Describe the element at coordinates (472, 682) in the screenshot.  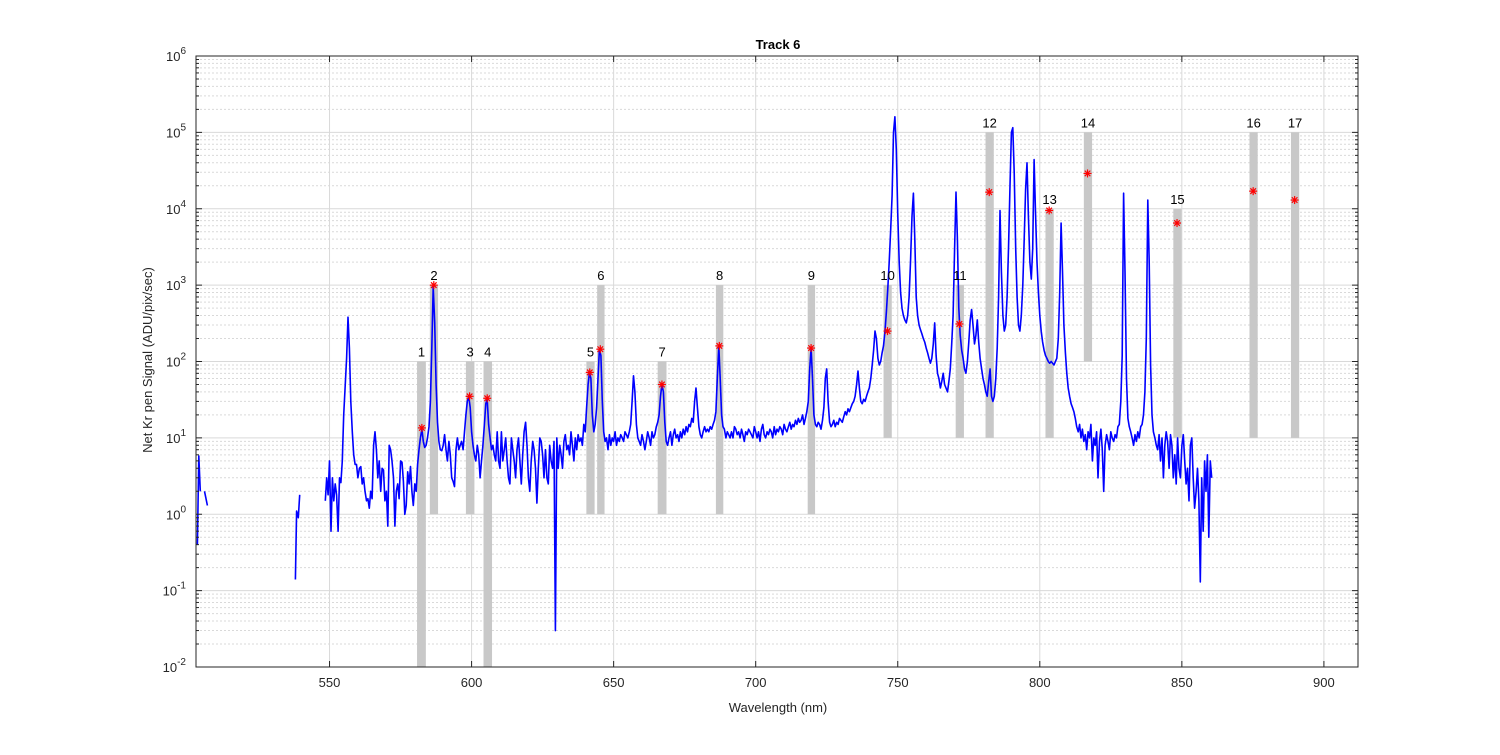
I see `x-tick-label: 600` at that location.